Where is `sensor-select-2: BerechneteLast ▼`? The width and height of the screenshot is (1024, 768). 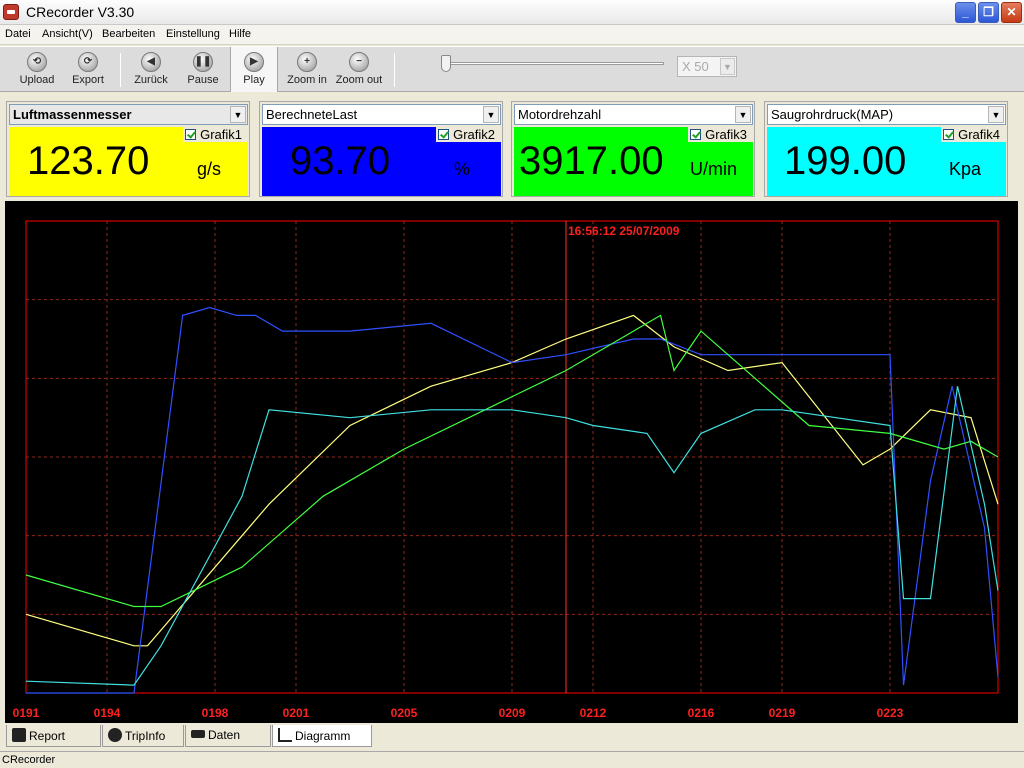 sensor-select-2: BerechneteLast ▼ is located at coordinates (381, 114).